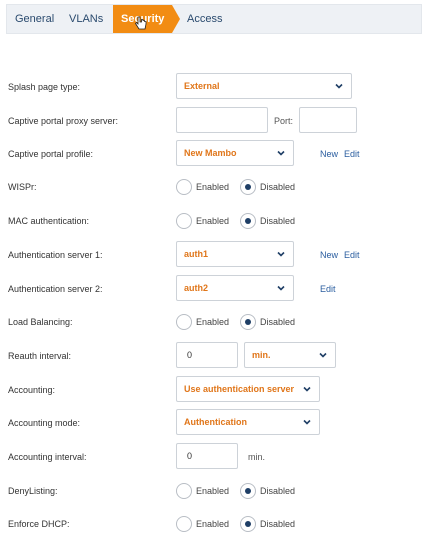 This screenshot has width=427, height=547. What do you see at coordinates (184, 221) in the screenshot?
I see `mac-auth-enabled-radio` at bounding box center [184, 221].